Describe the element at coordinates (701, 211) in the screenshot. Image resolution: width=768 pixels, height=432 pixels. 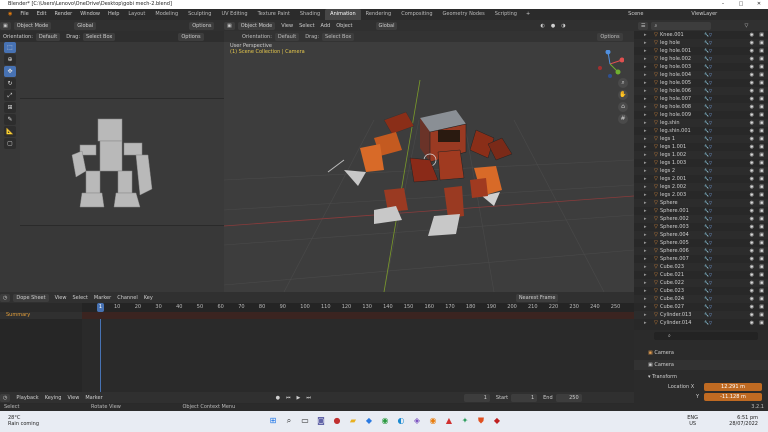
I see `outliner-row: ▸ ▽ Sphere.001 🔧▽ ◉ ▣` at that location.